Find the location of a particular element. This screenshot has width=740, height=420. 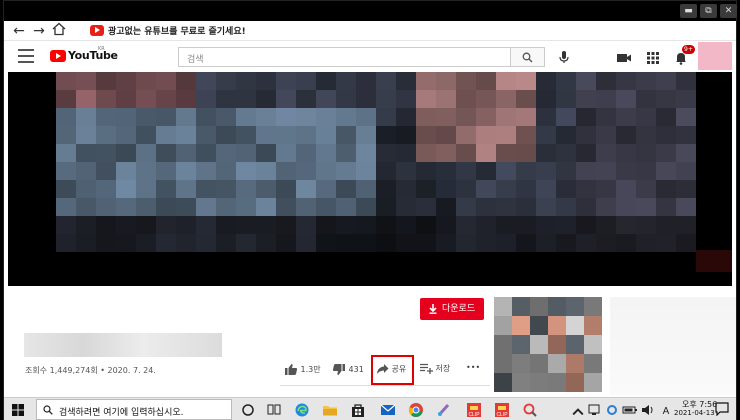

apps-icon is located at coordinates (654, 57).